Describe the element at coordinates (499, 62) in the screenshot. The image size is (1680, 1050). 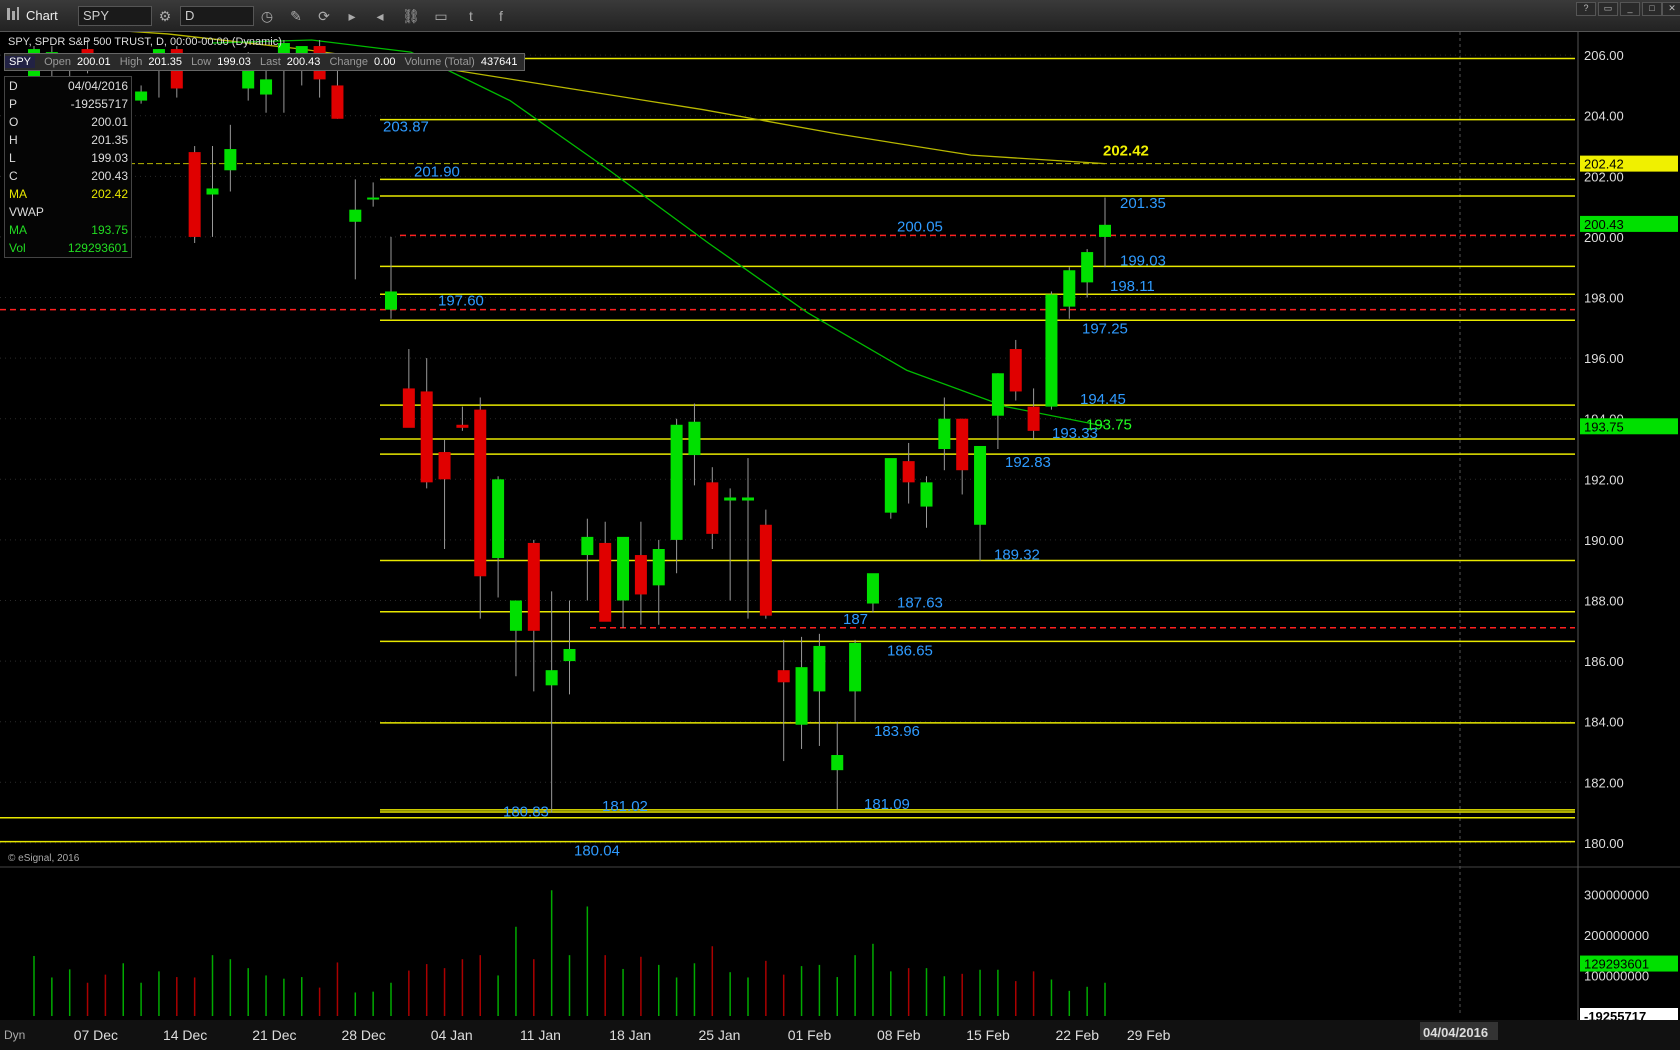
I see `volume-value: 437641` at that location.